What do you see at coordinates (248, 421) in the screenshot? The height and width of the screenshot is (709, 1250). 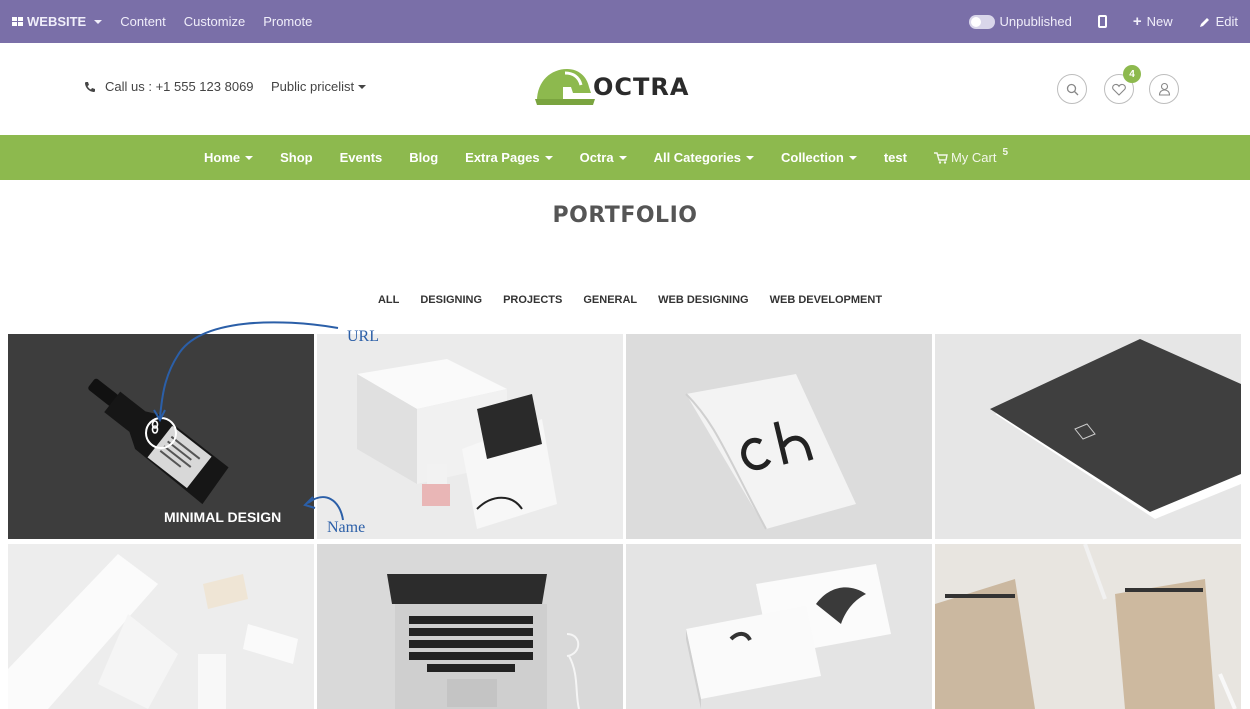 I see `annotation-arrows` at bounding box center [248, 421].